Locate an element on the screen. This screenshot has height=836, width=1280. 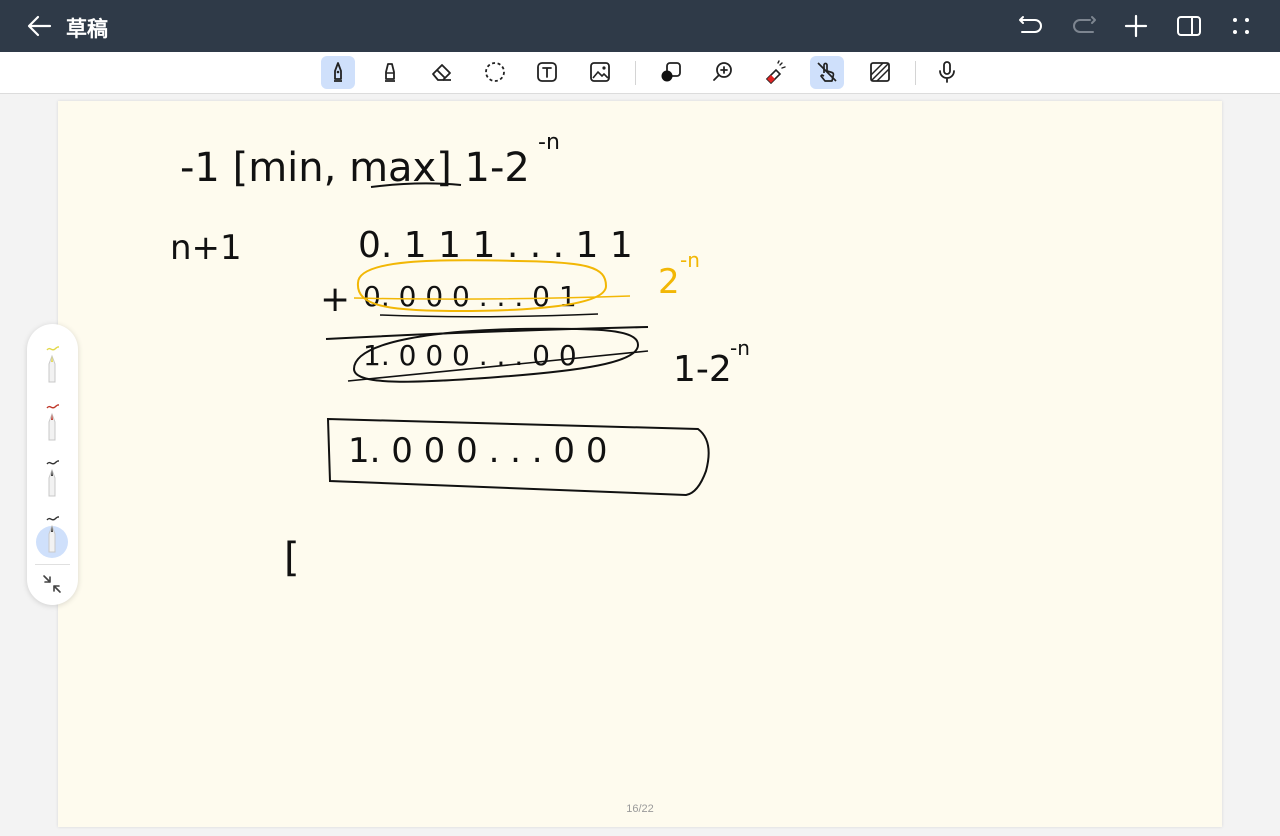
pen-black-icon is located at coordinates (52, 480).